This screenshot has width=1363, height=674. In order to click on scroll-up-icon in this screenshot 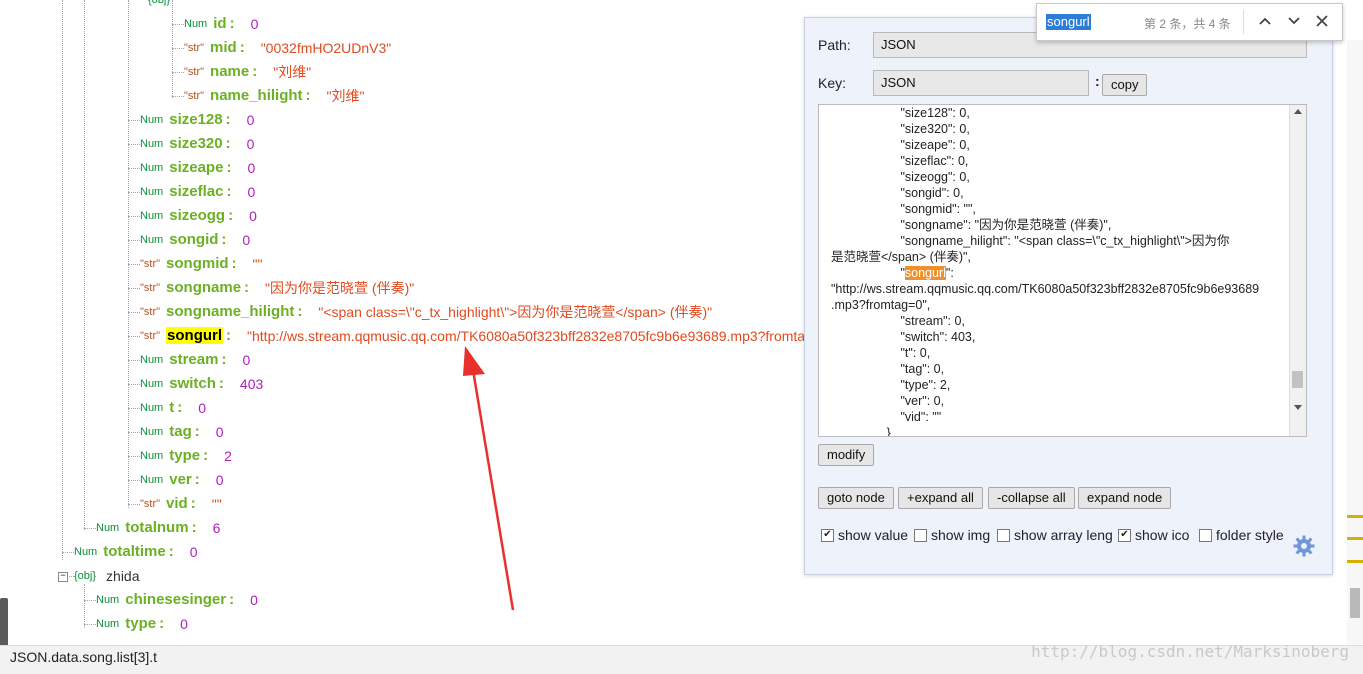, I will do `click(1298, 111)`.